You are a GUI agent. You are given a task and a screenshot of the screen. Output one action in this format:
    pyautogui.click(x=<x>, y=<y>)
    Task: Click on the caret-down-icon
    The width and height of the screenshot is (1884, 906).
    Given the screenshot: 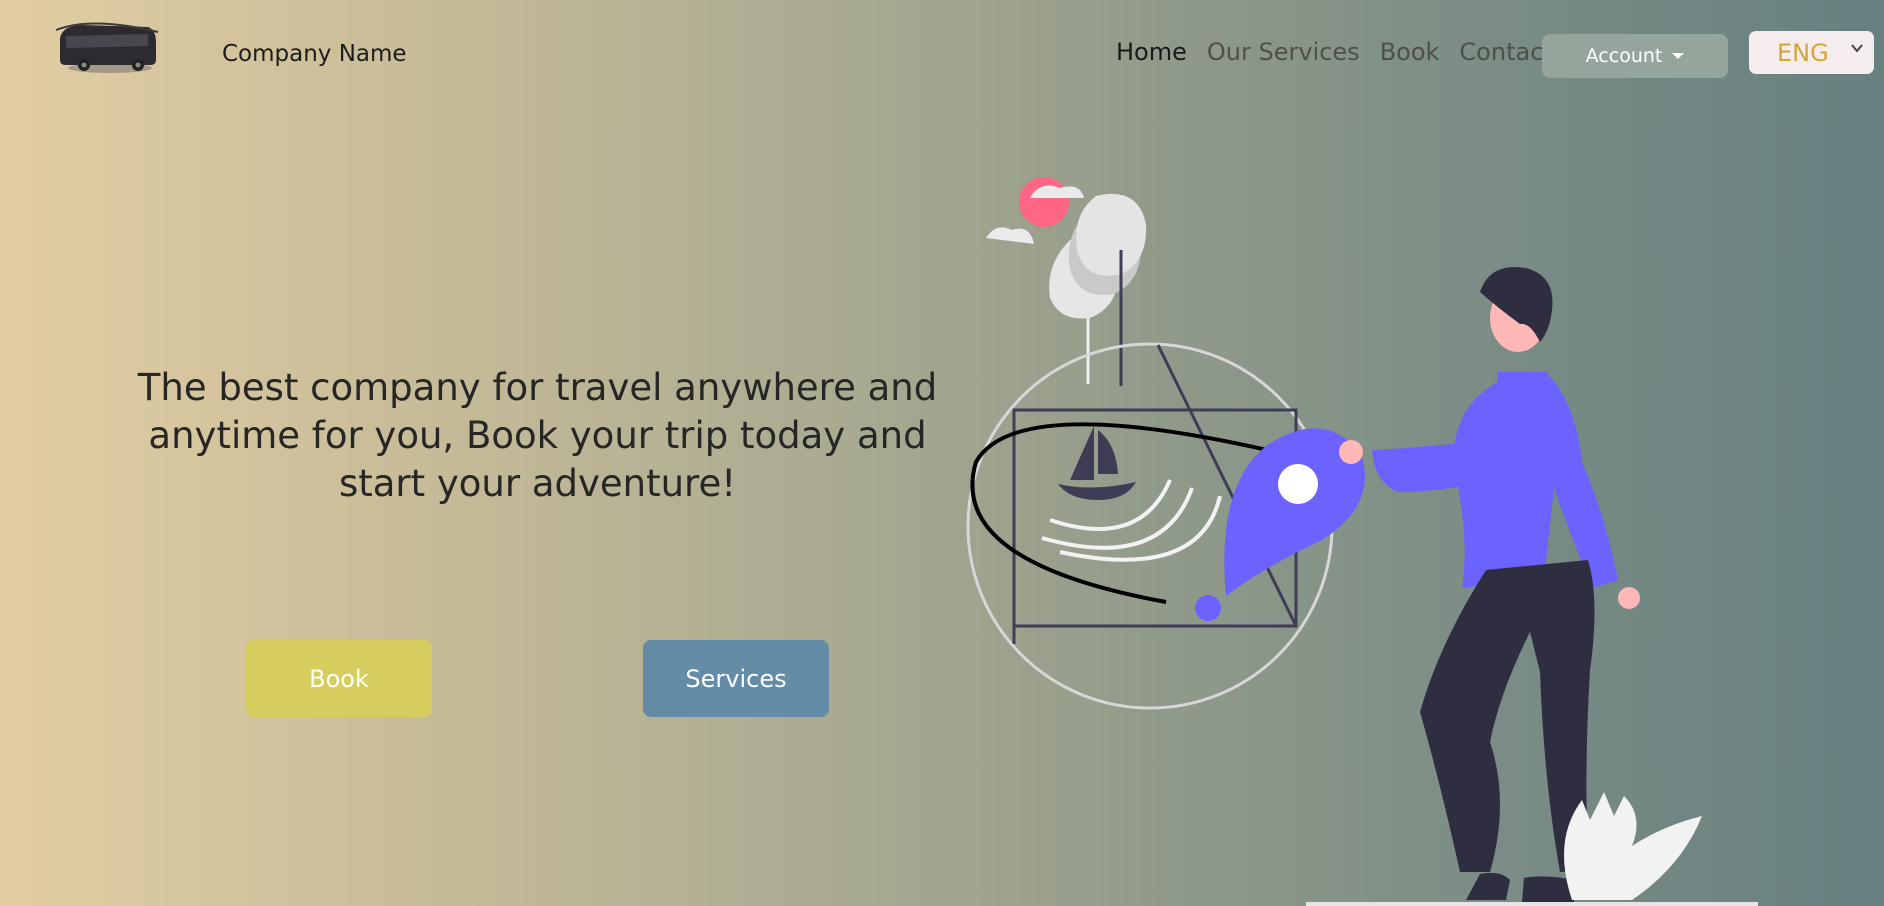 What is the action you would take?
    pyautogui.click(x=1678, y=56)
    